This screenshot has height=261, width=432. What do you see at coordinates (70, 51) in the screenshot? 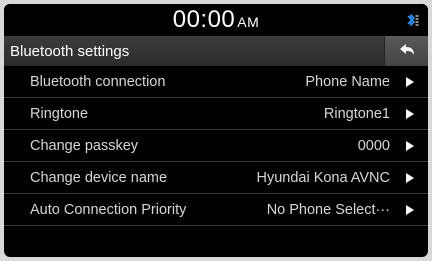
I see `page-title: Bluetooth settings` at bounding box center [70, 51].